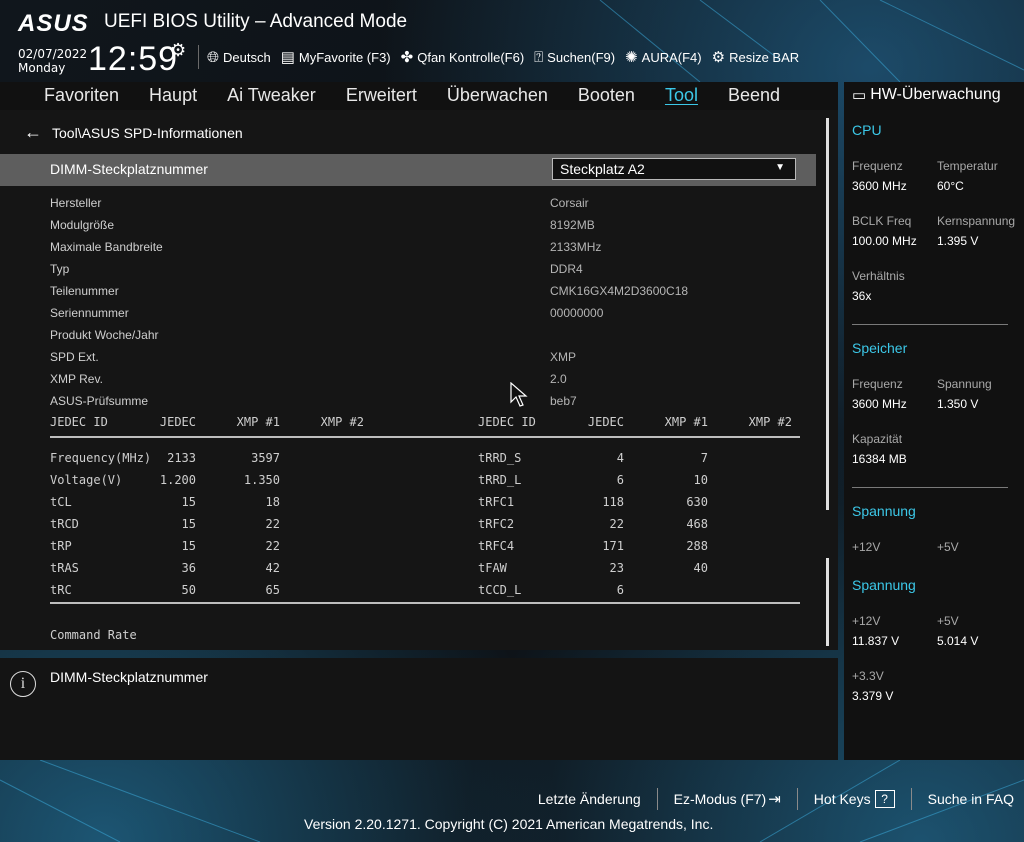  What do you see at coordinates (681, 96) in the screenshot?
I see `tab-tool: Tool` at bounding box center [681, 96].